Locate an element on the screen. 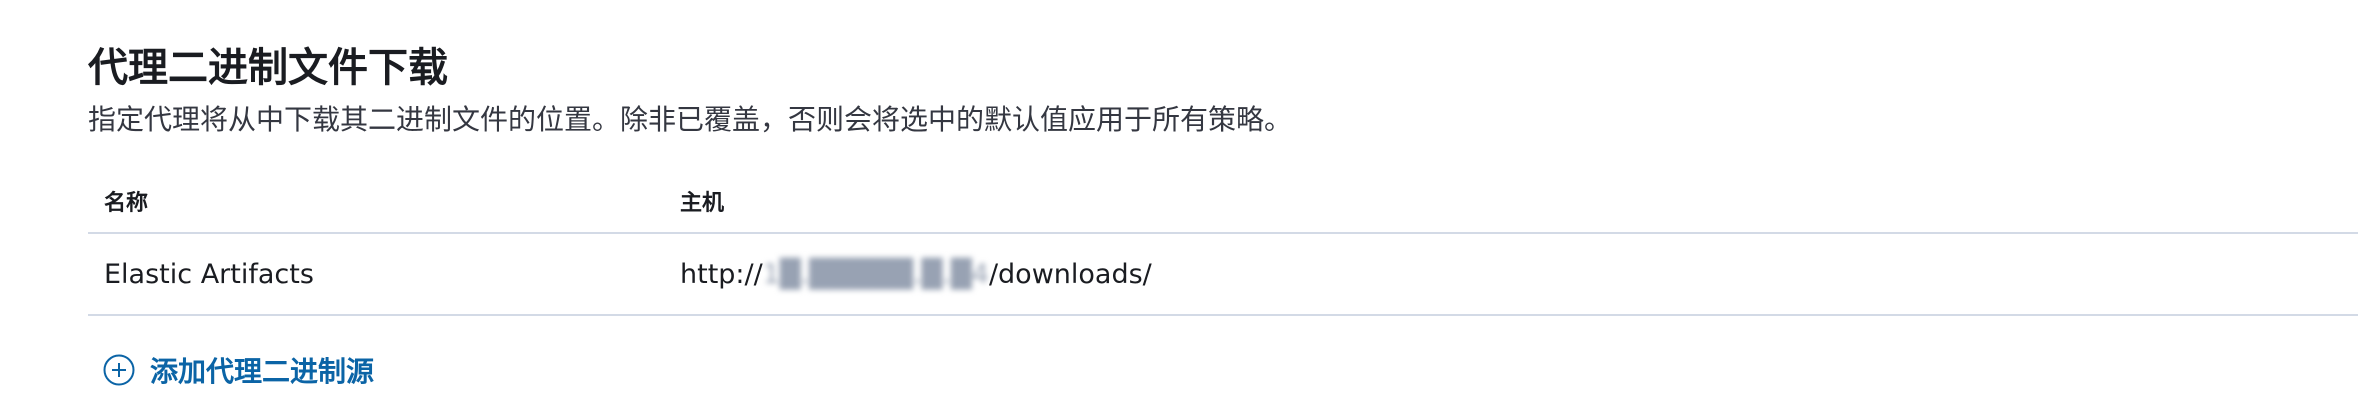 The width and height of the screenshot is (2358, 400). source-name-cell: Elastic Artifacts is located at coordinates (209, 274).